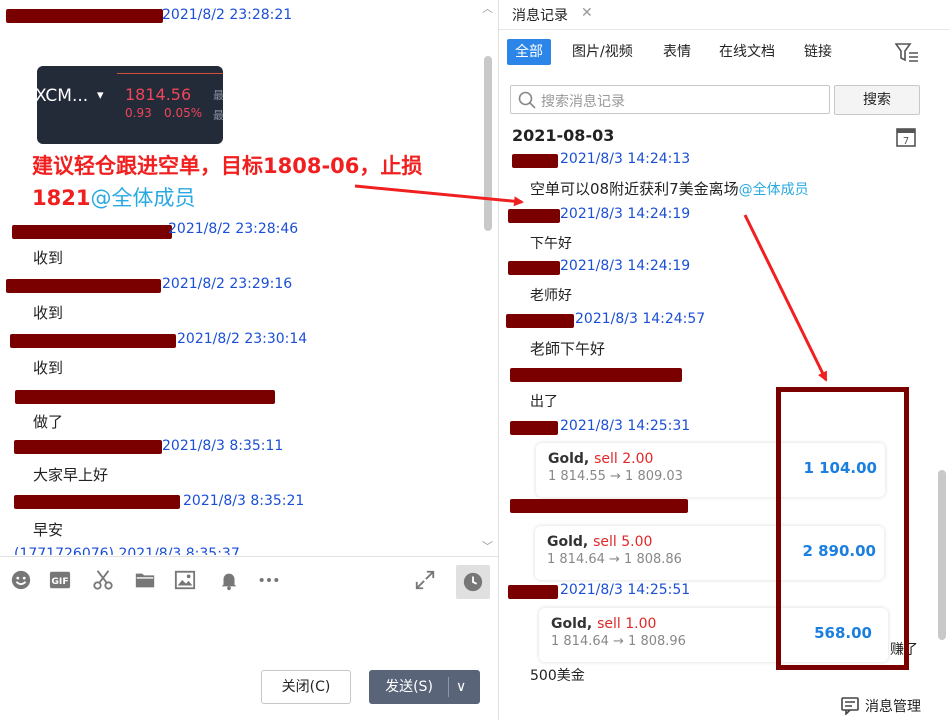 The width and height of the screenshot is (949, 720). I want to click on svg-text: 7, so click(906, 141).